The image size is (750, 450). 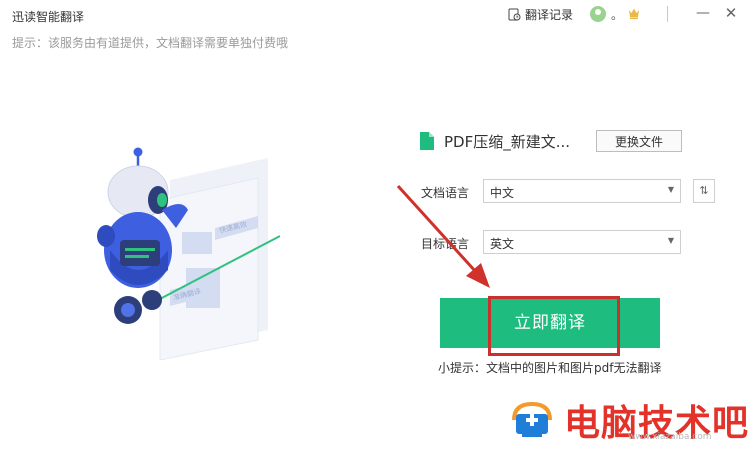 I want to click on close-button: ✕, so click(x=731, y=13).